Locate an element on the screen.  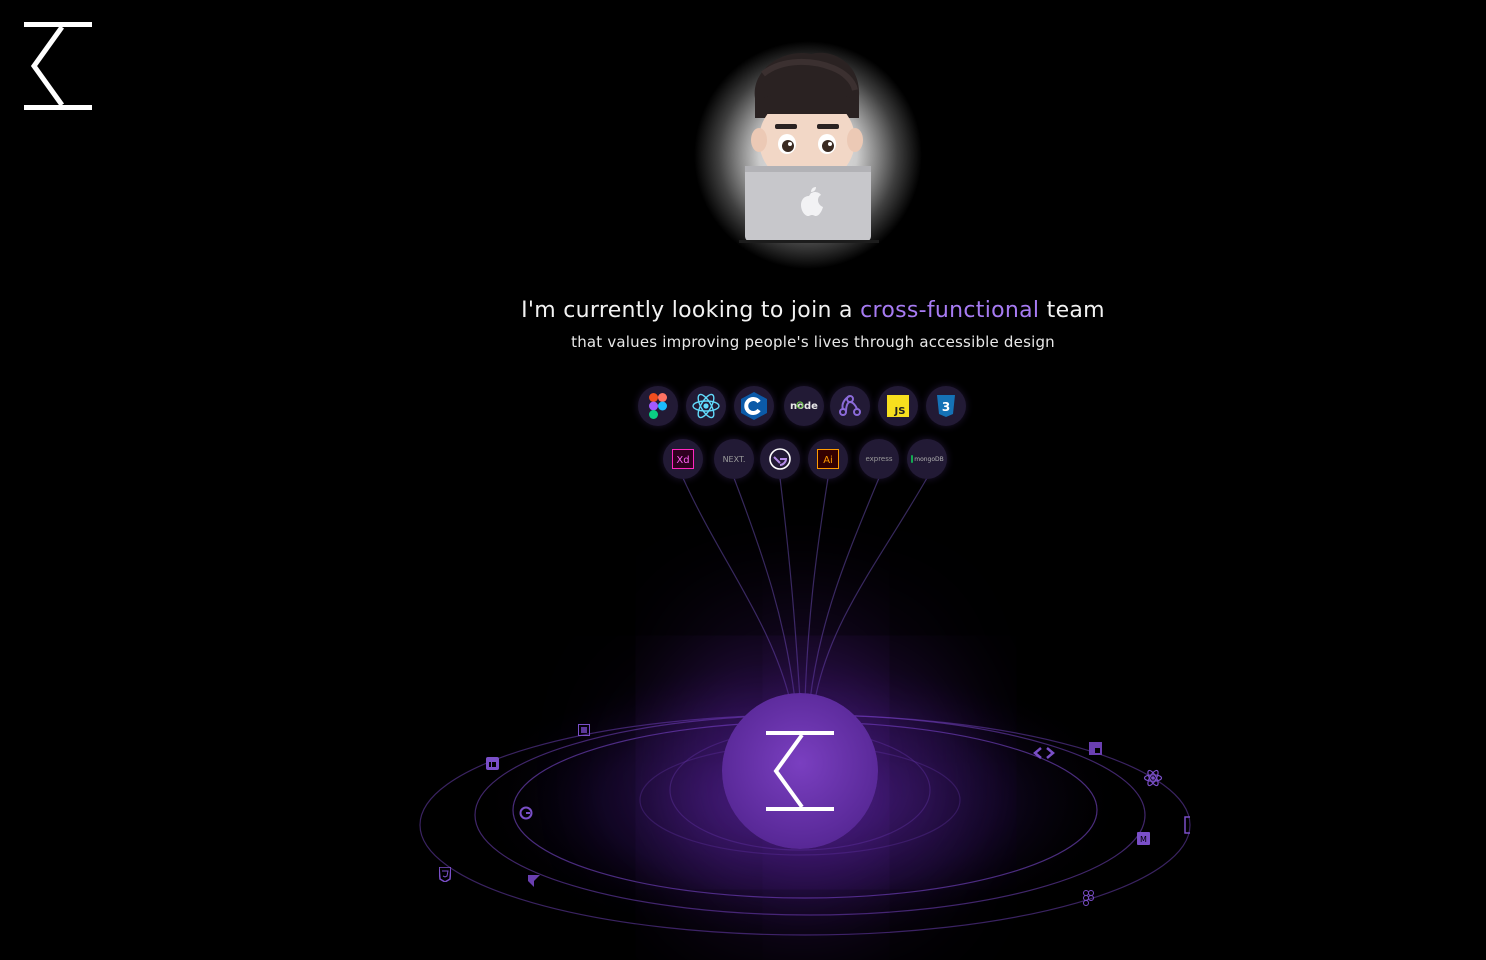
framer-icon is located at coordinates (534, 881).